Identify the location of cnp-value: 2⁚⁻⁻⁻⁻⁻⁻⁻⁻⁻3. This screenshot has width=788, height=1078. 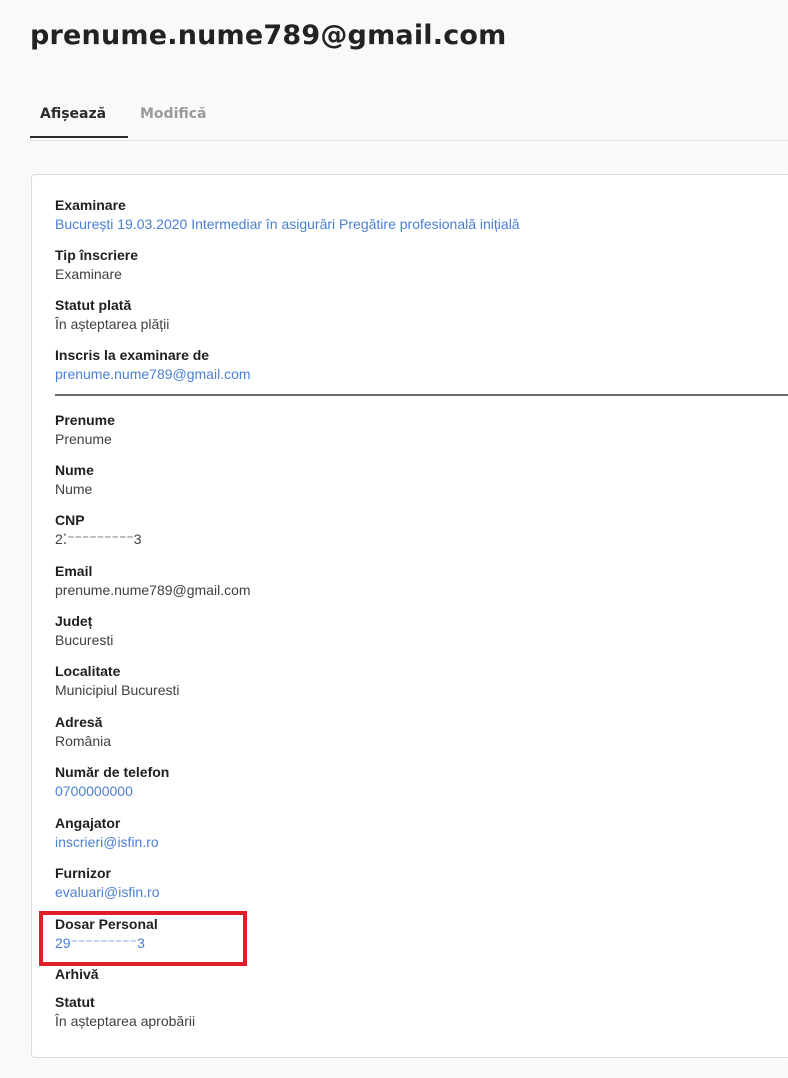
(98, 539).